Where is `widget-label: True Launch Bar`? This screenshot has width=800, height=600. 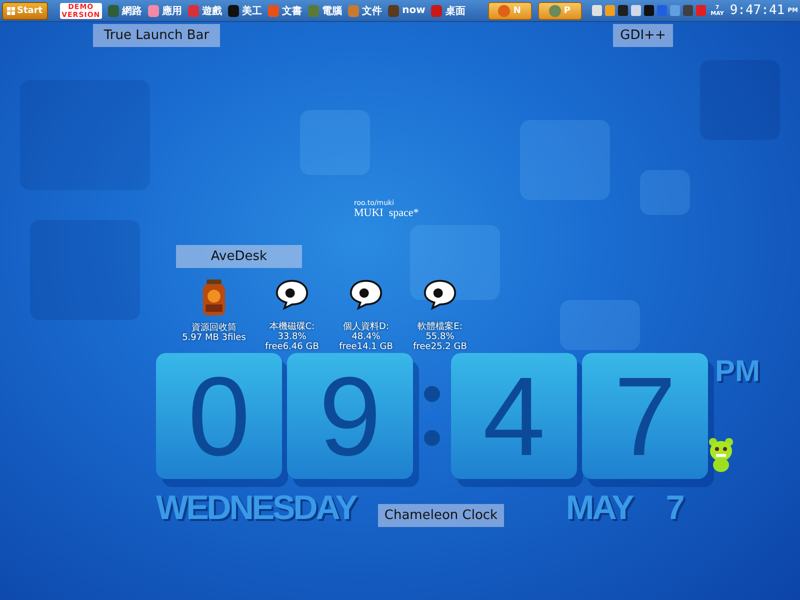
widget-label: True Launch Bar is located at coordinates (156, 35).